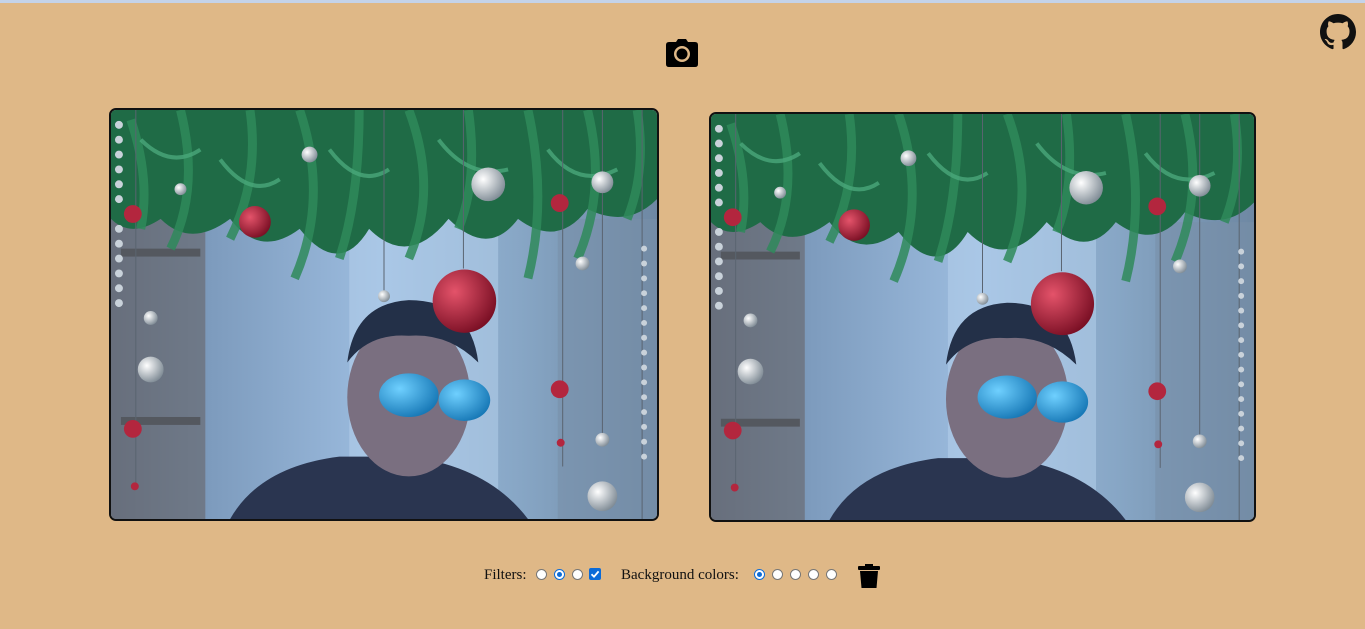 This screenshot has height=629, width=1365. I want to click on github-icon, so click(1338, 32).